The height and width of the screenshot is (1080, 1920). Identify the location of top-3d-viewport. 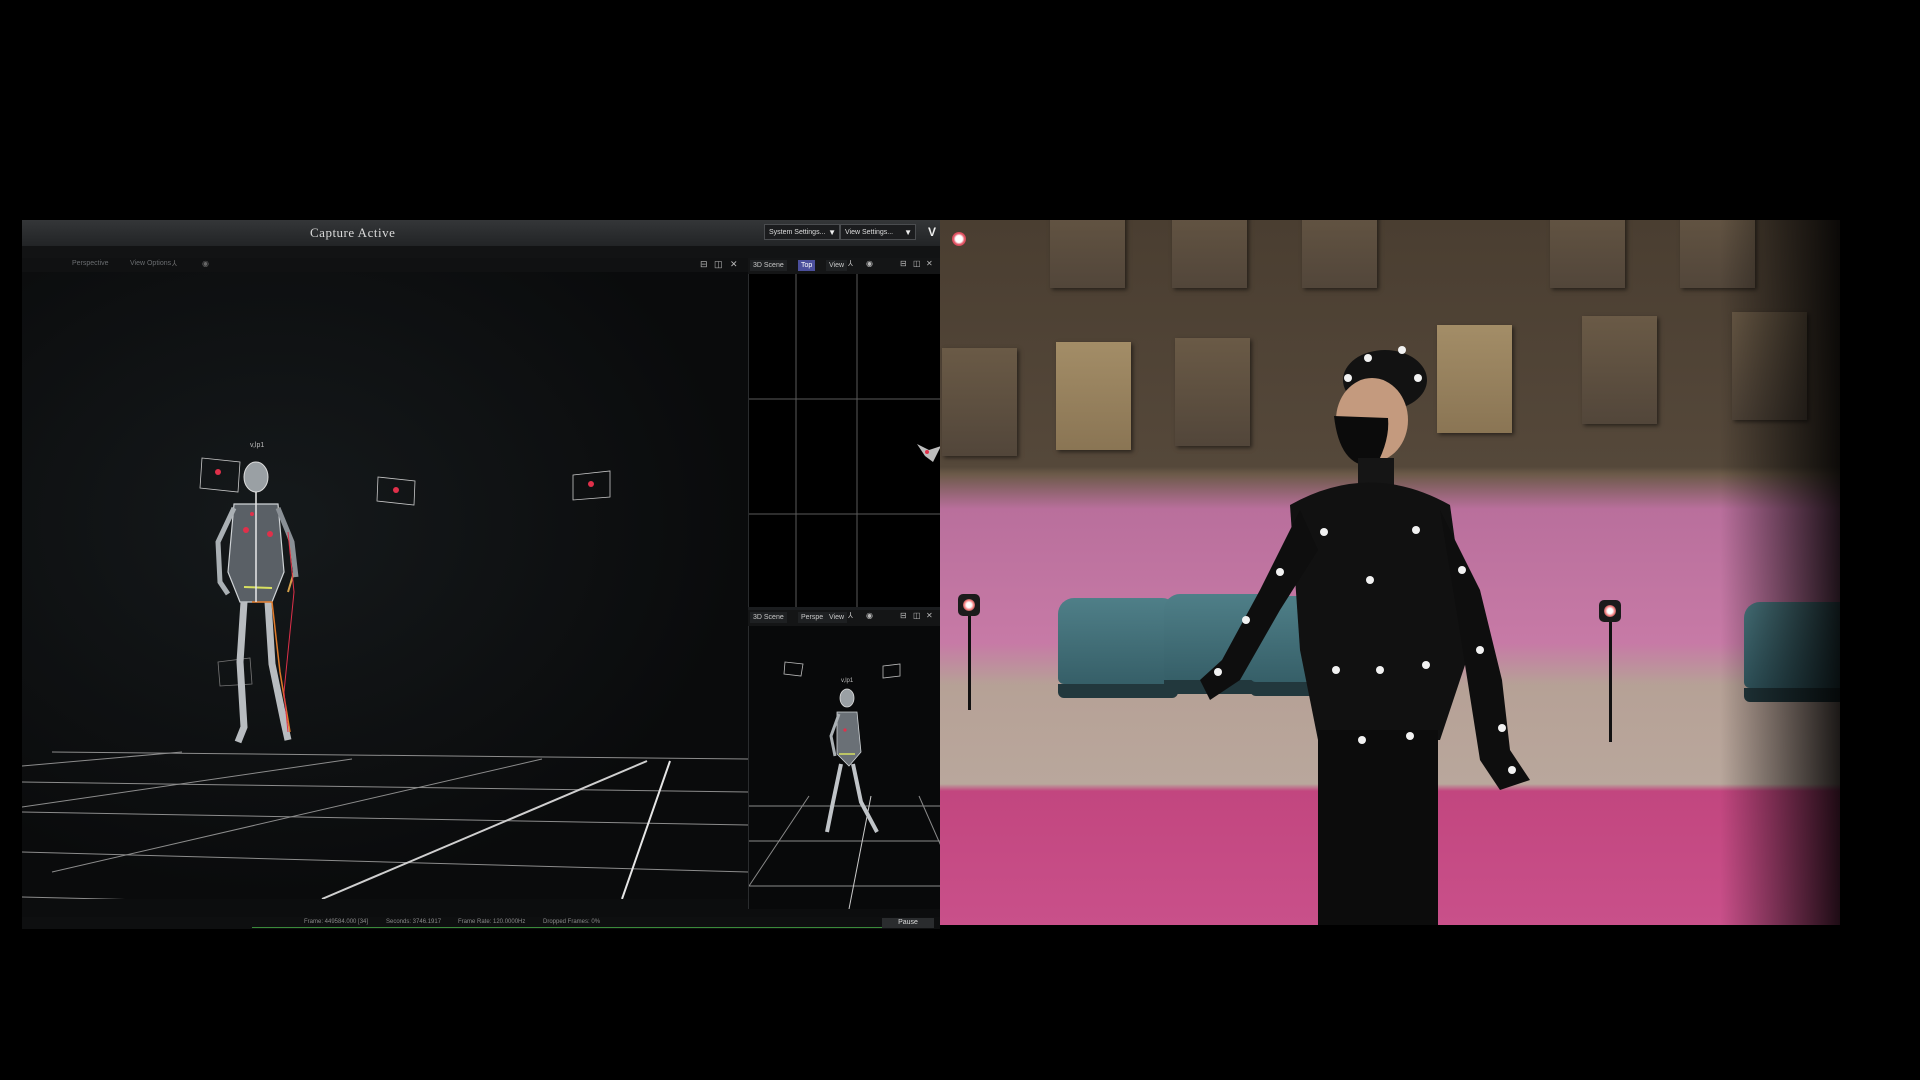
(844, 440).